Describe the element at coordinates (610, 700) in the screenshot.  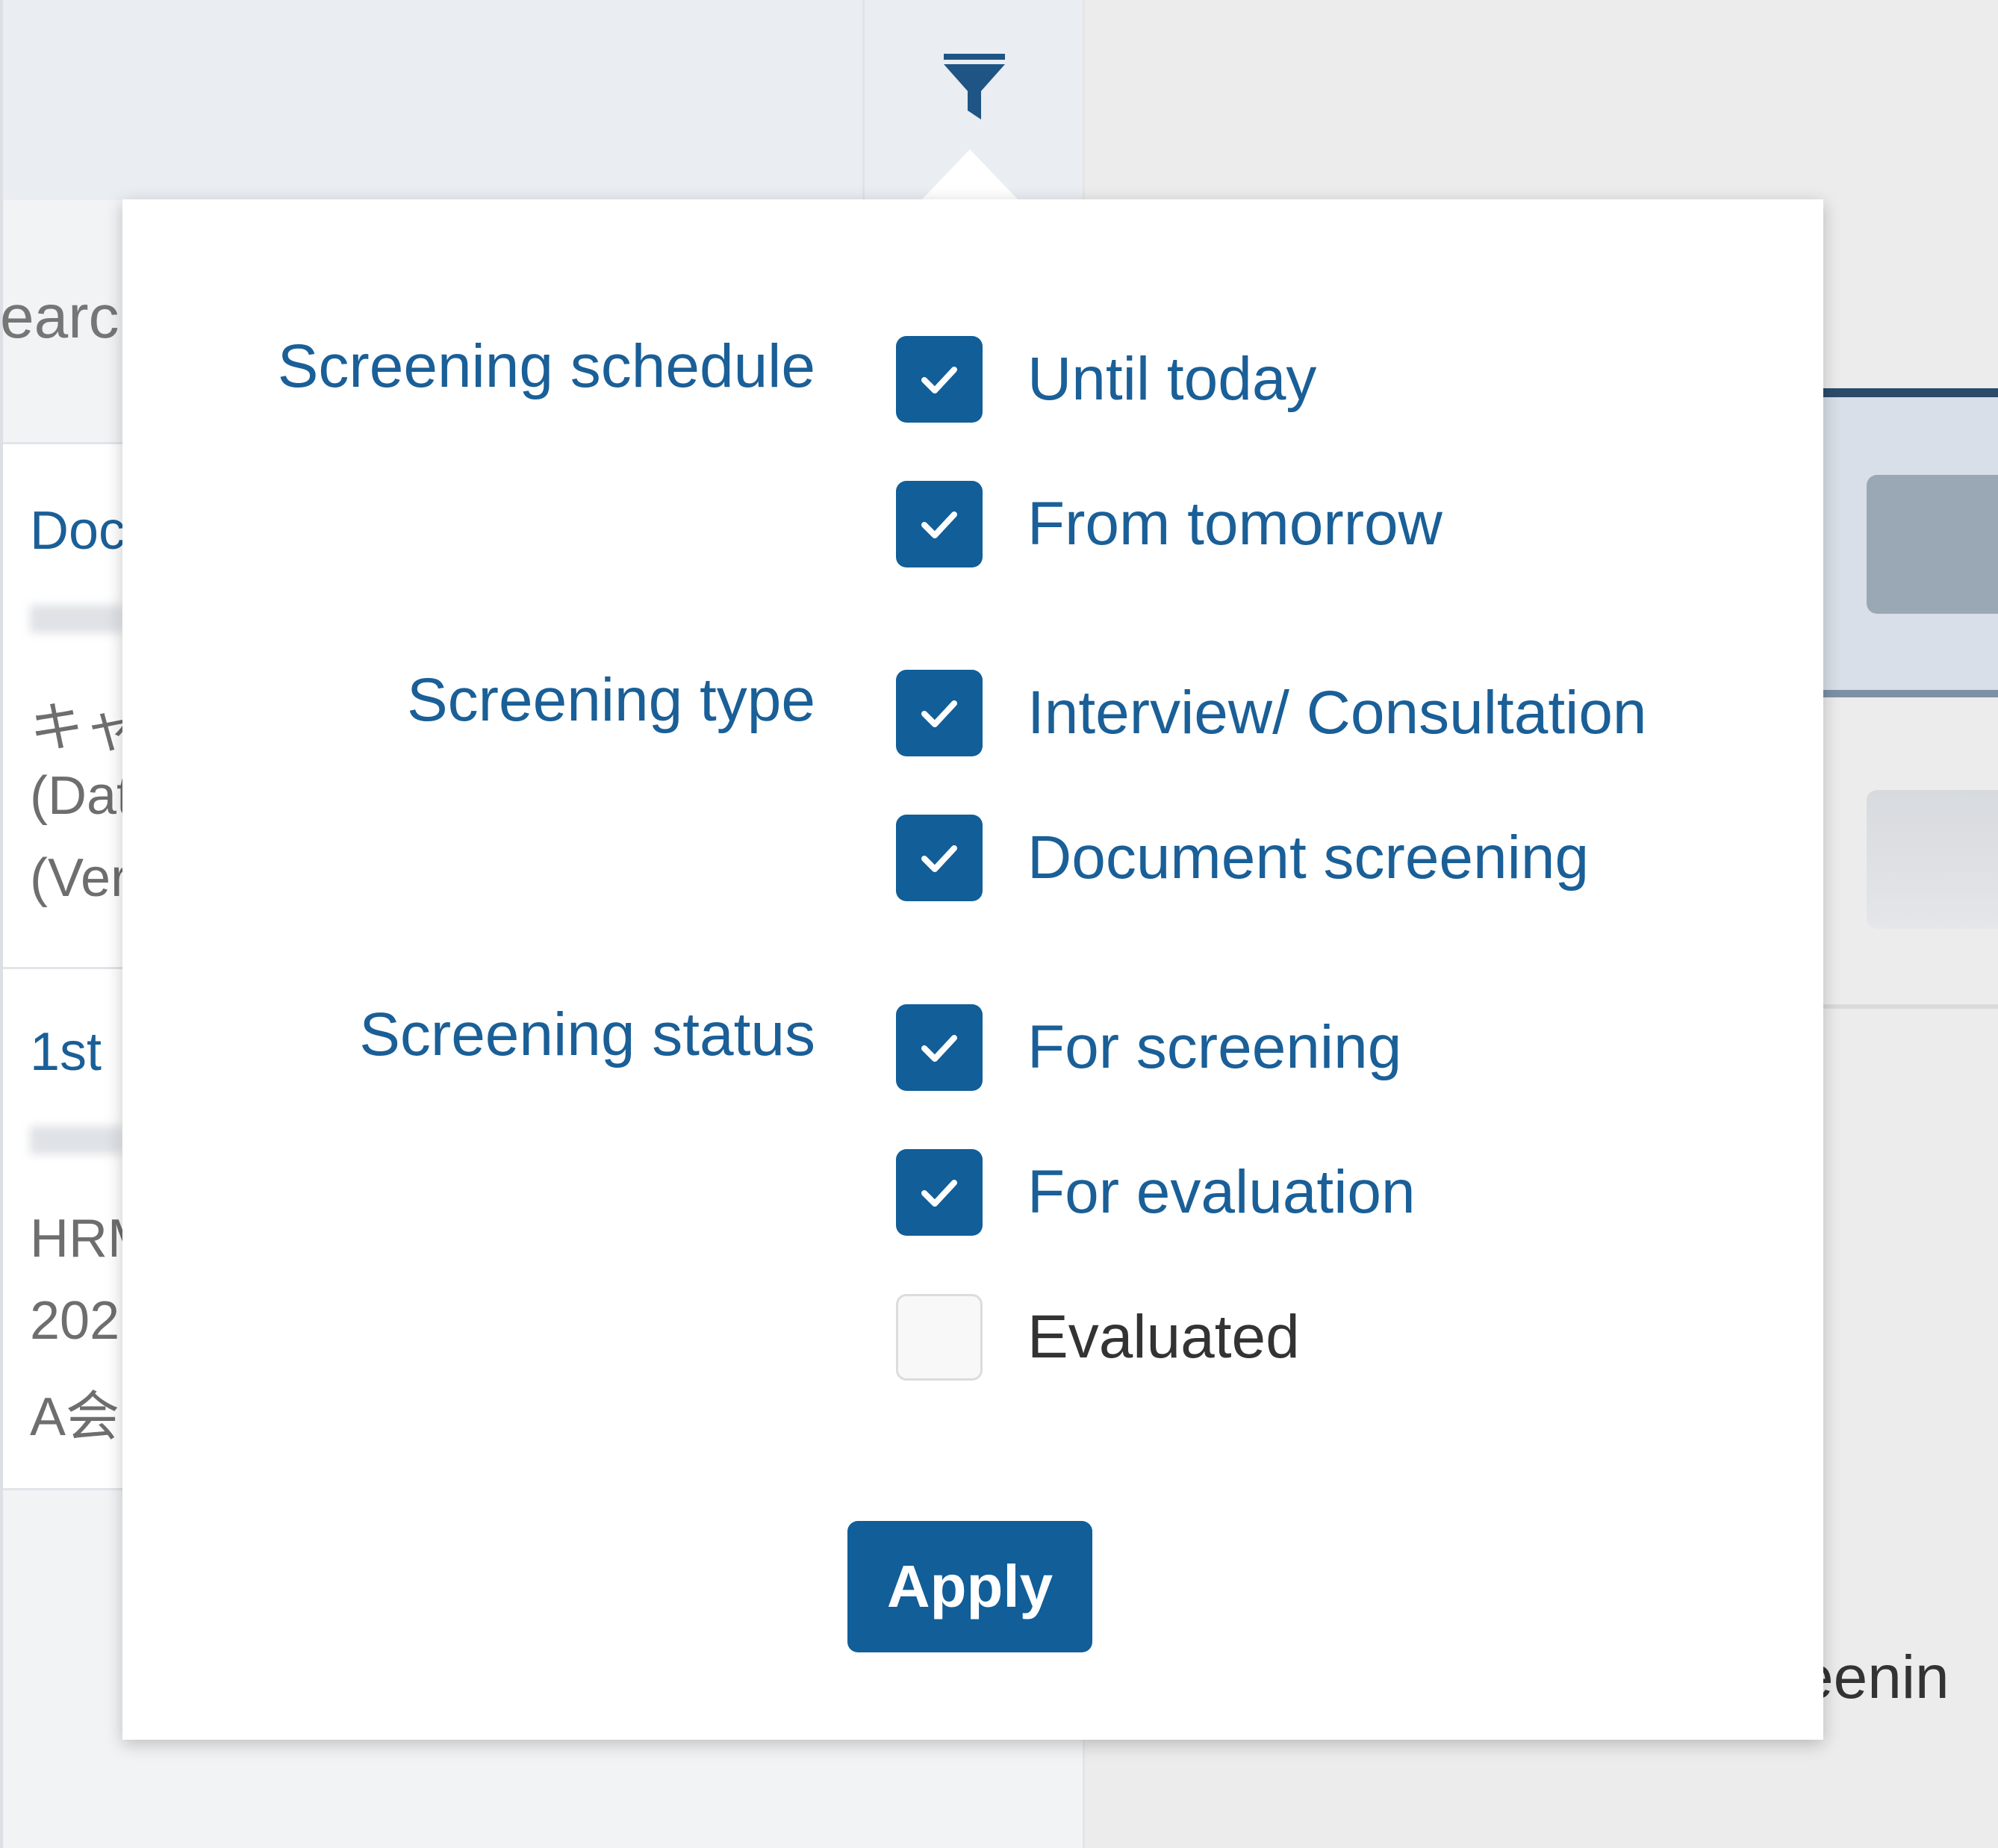
I see `filter-group-label-screening-type: Screening type` at that location.